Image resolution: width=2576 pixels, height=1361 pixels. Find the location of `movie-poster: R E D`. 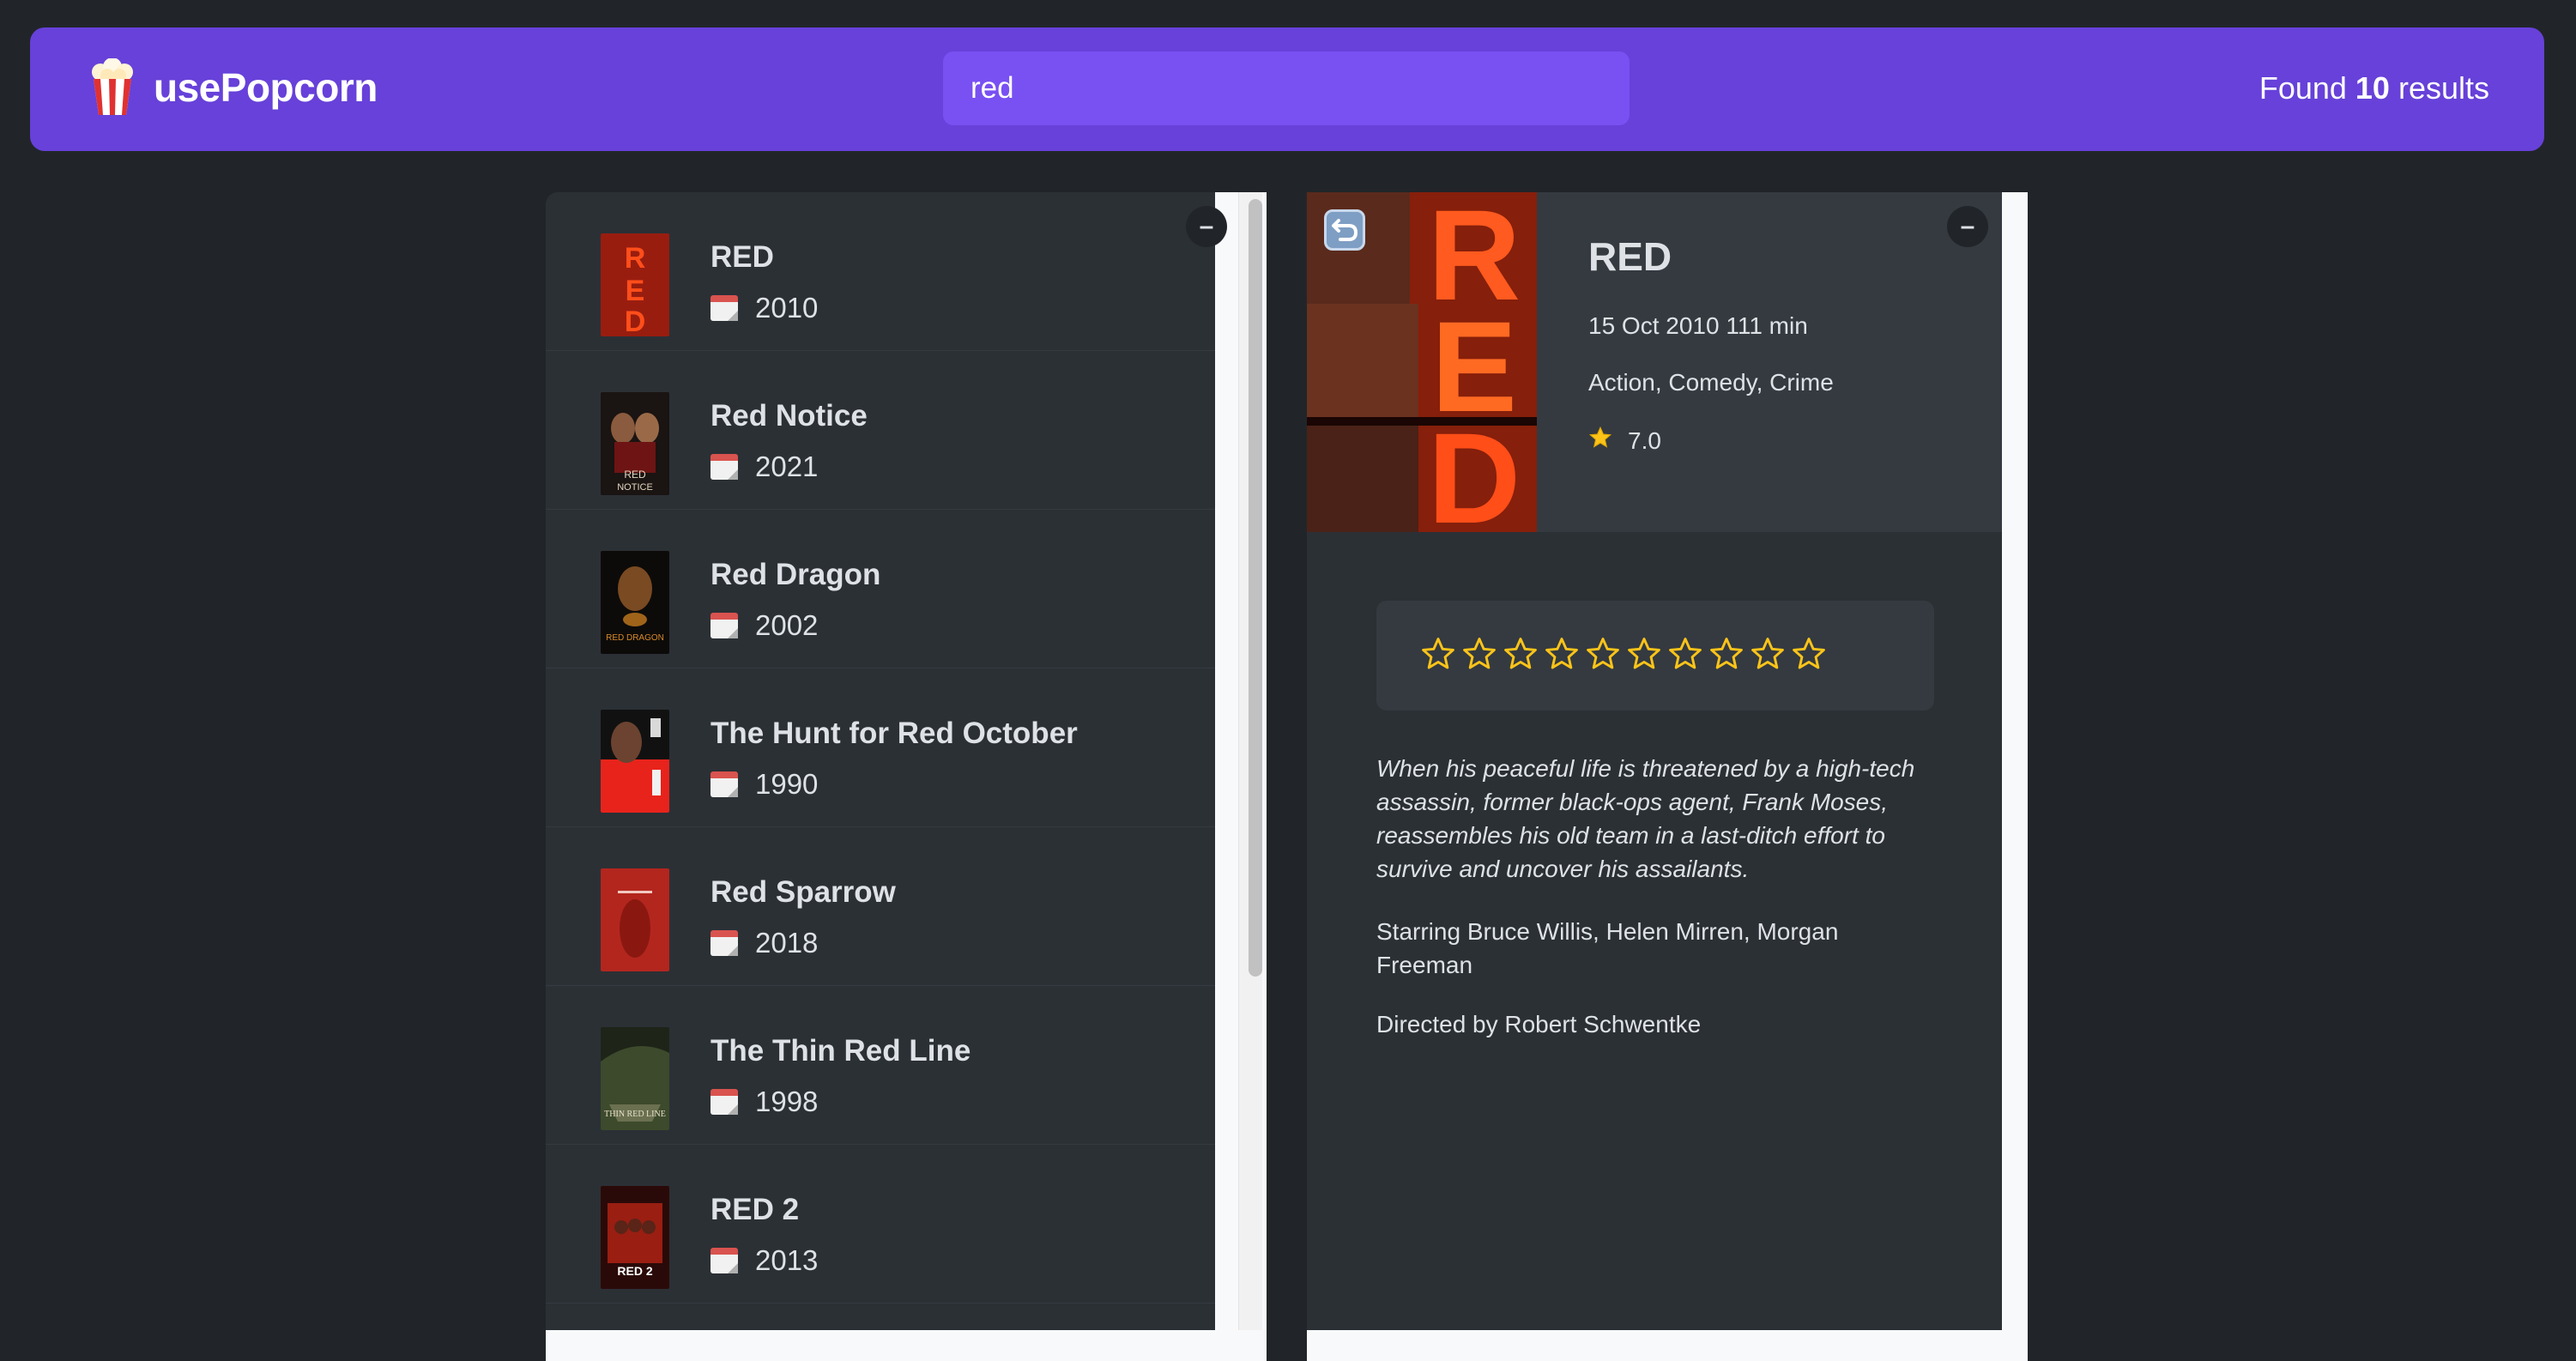

movie-poster: R E D is located at coordinates (635, 284).